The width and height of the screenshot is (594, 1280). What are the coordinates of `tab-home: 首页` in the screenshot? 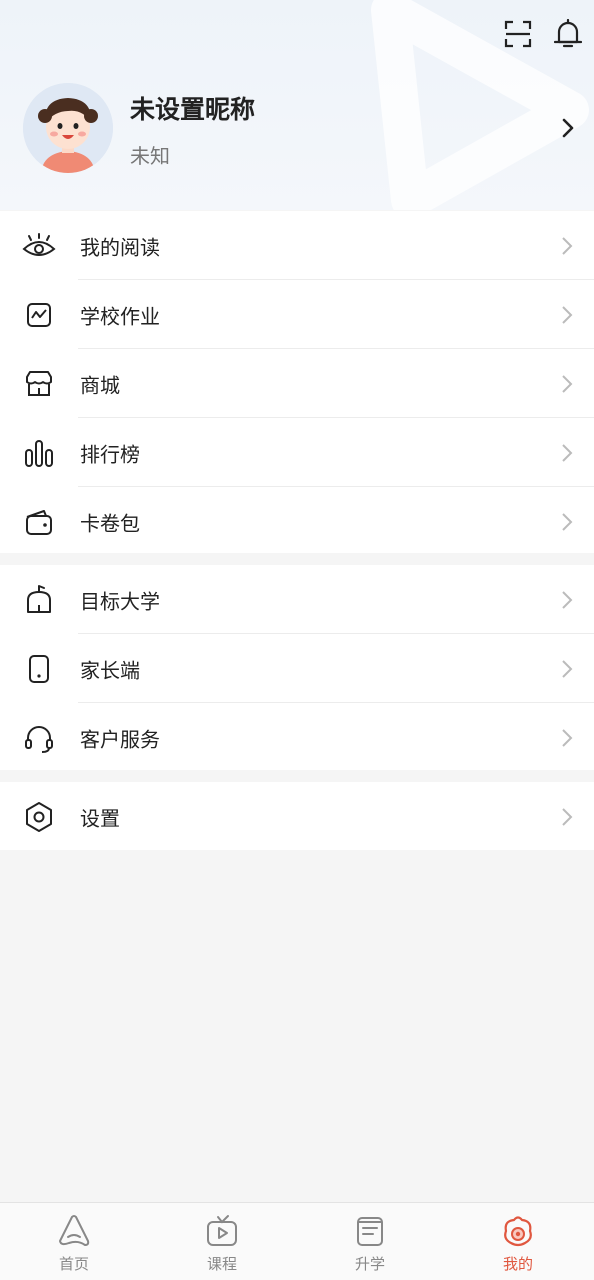 It's located at (74, 1241).